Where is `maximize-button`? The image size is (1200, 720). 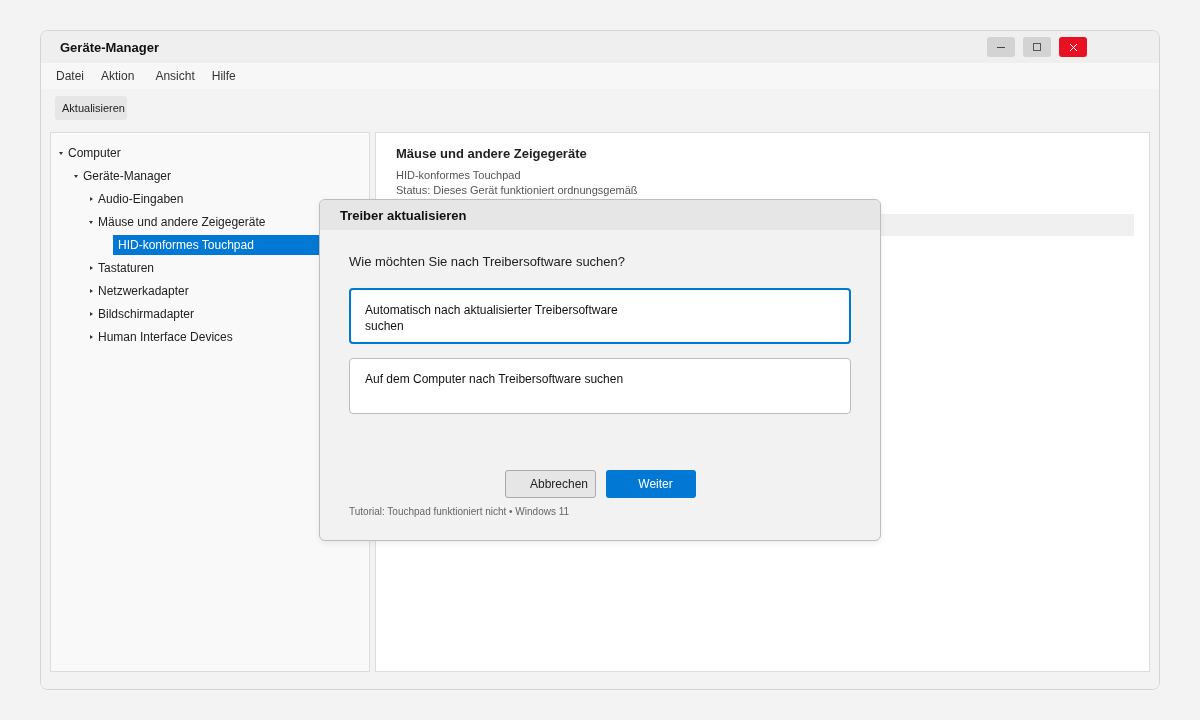
maximize-button is located at coordinates (1037, 47).